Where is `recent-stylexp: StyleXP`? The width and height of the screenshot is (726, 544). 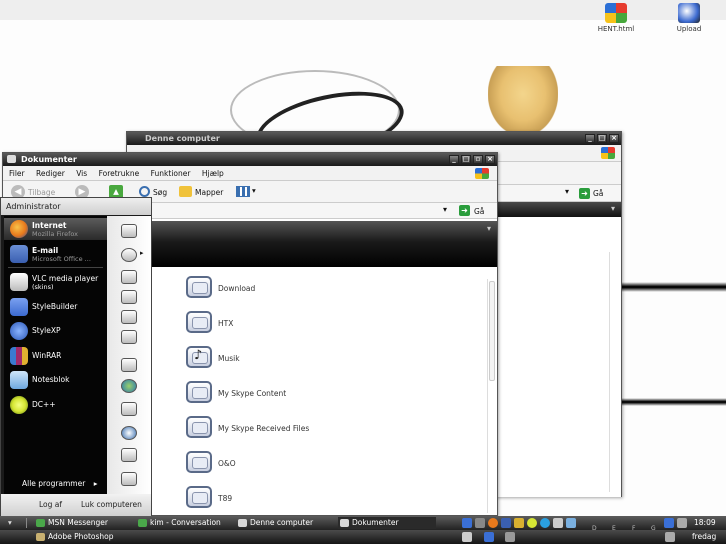 recent-stylexp: StyleXP is located at coordinates (56, 332).